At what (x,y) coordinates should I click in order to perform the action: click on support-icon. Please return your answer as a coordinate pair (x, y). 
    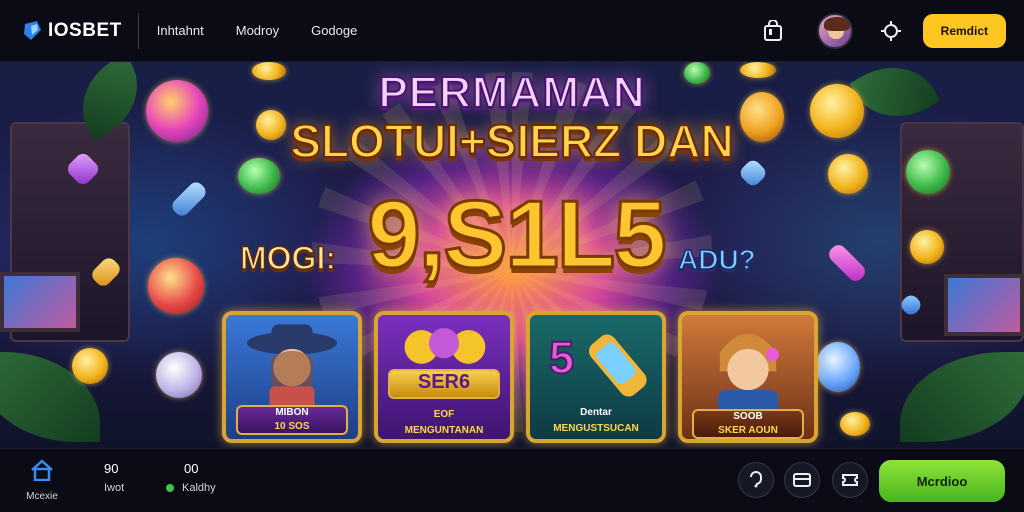
    Looking at the image, I should click on (756, 479).